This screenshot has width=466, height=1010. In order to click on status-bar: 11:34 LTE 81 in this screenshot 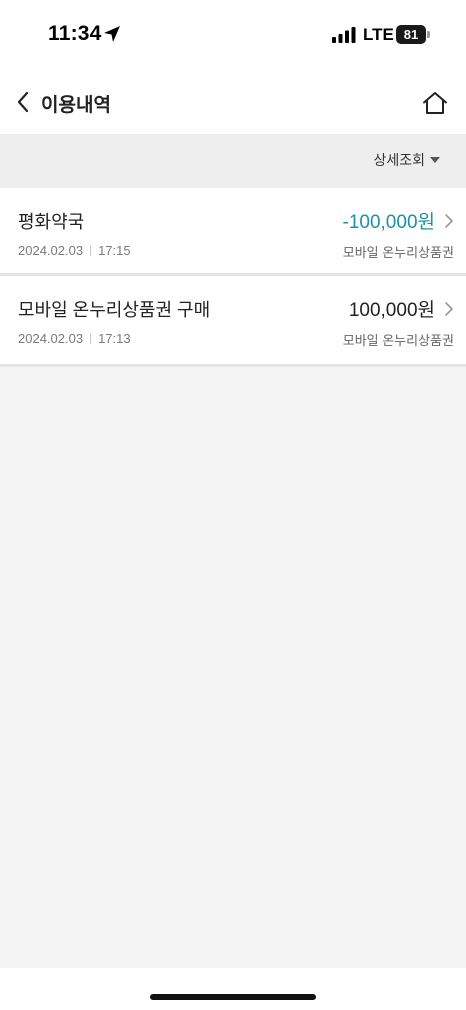, I will do `click(233, 35)`.